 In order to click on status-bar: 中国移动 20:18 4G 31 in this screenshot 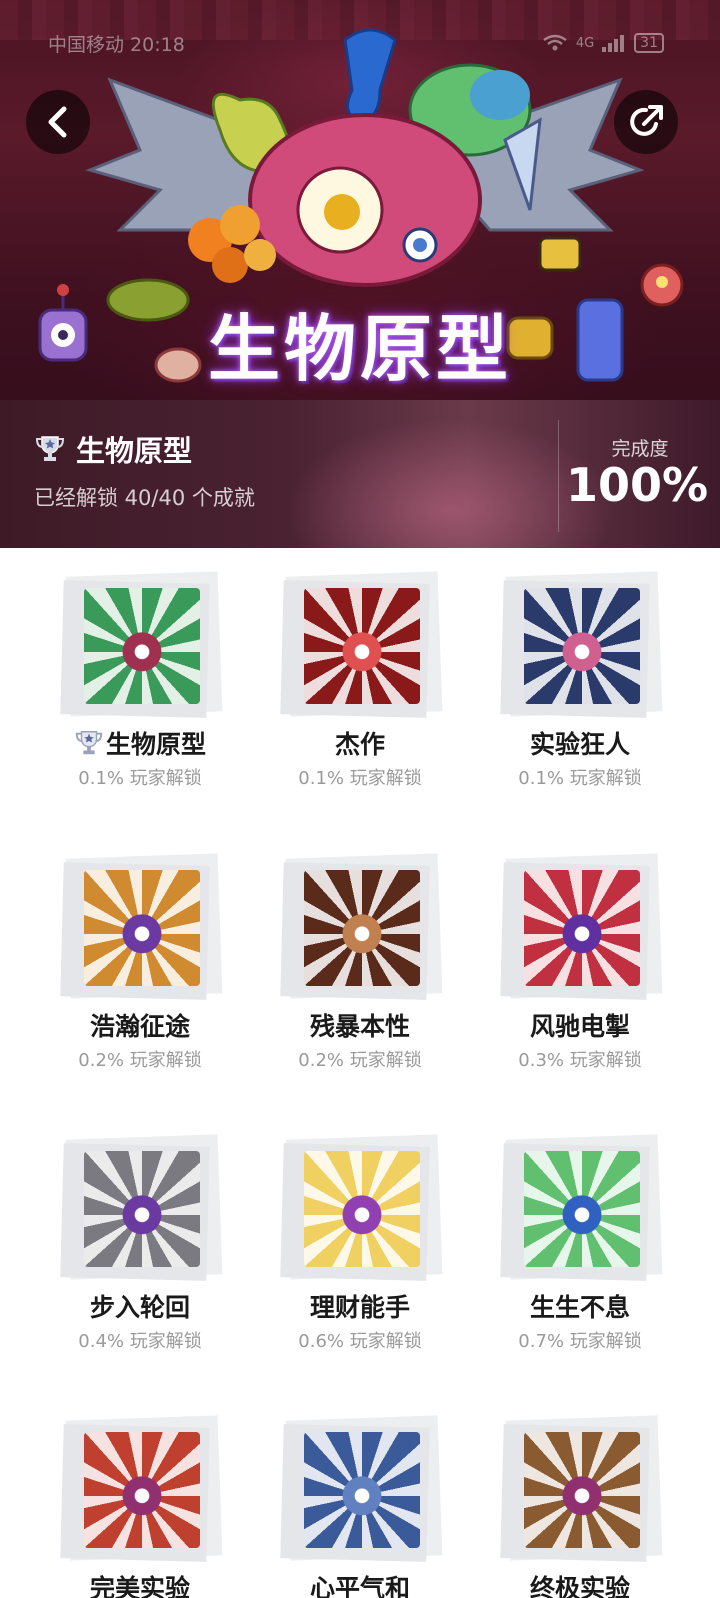, I will do `click(356, 43)`.